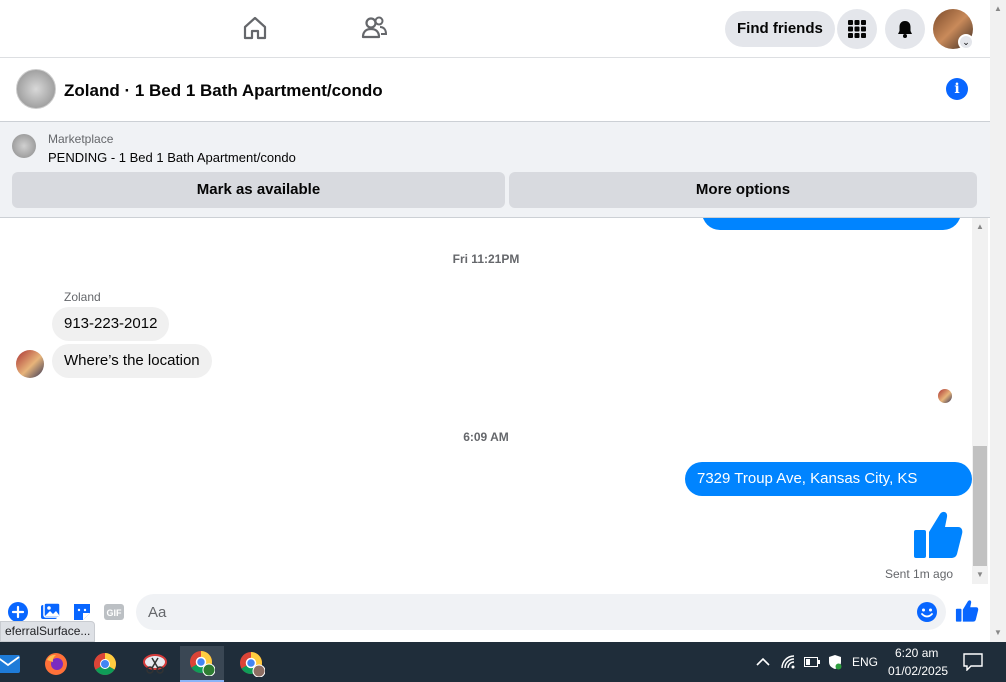 Image resolution: width=1006 pixels, height=682 pixels. I want to click on chrome-icon, so click(105, 664).